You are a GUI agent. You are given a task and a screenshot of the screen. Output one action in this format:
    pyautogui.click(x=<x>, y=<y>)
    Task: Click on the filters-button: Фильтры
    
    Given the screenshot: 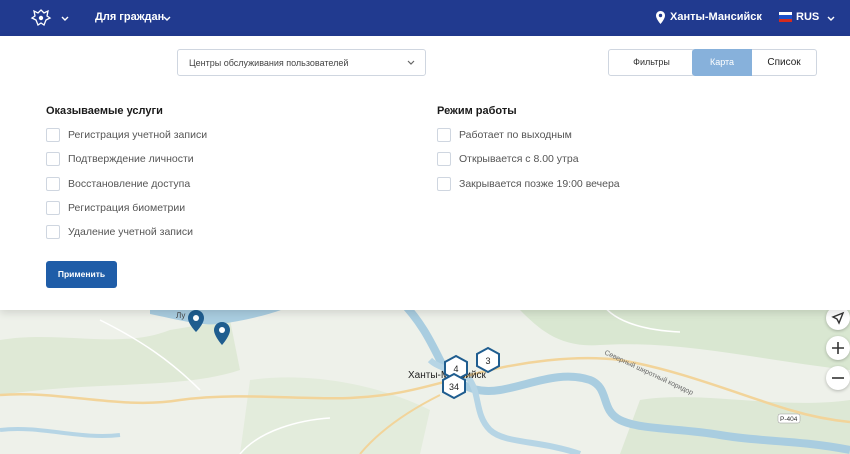 What is the action you would take?
    pyautogui.click(x=651, y=62)
    